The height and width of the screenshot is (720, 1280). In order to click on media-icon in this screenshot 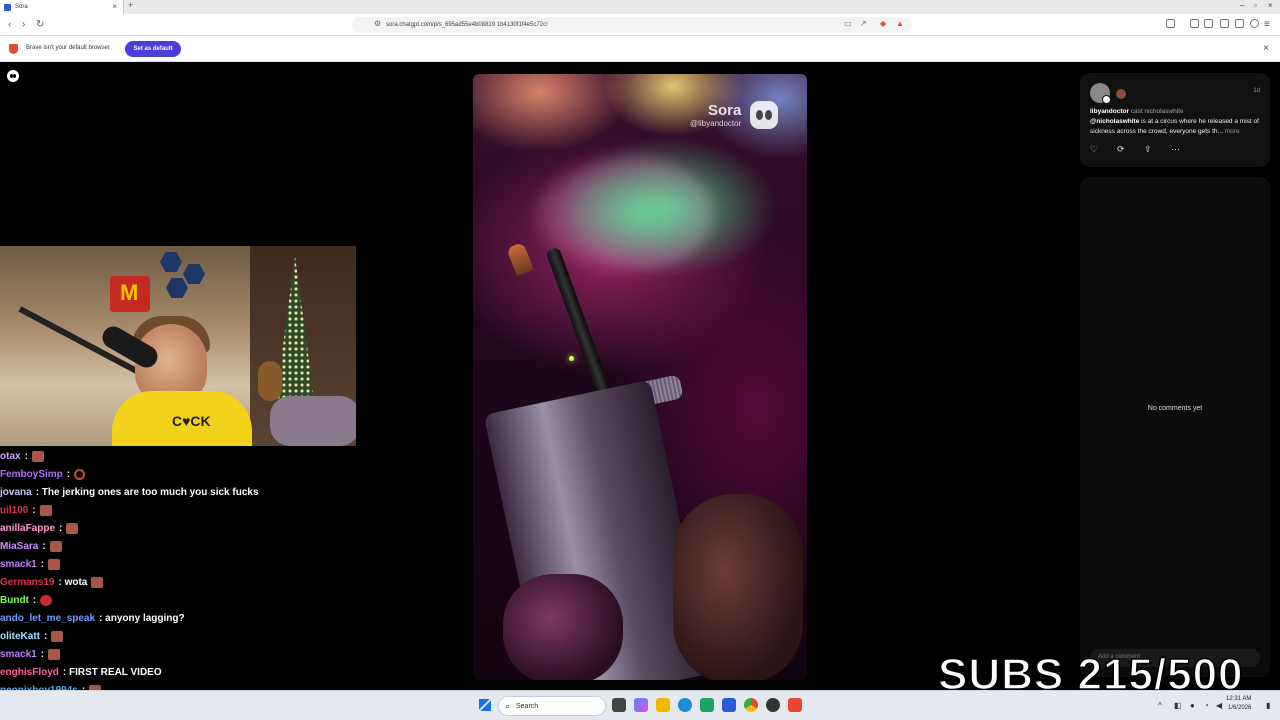, I will do `click(1194, 23)`.